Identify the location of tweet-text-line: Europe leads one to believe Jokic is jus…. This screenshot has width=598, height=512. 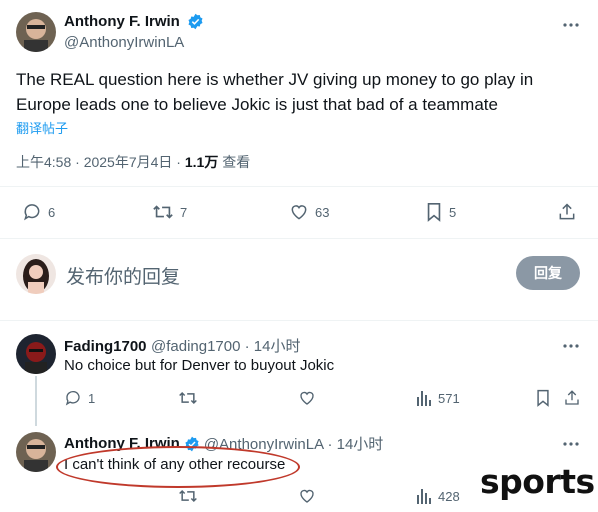
(257, 104).